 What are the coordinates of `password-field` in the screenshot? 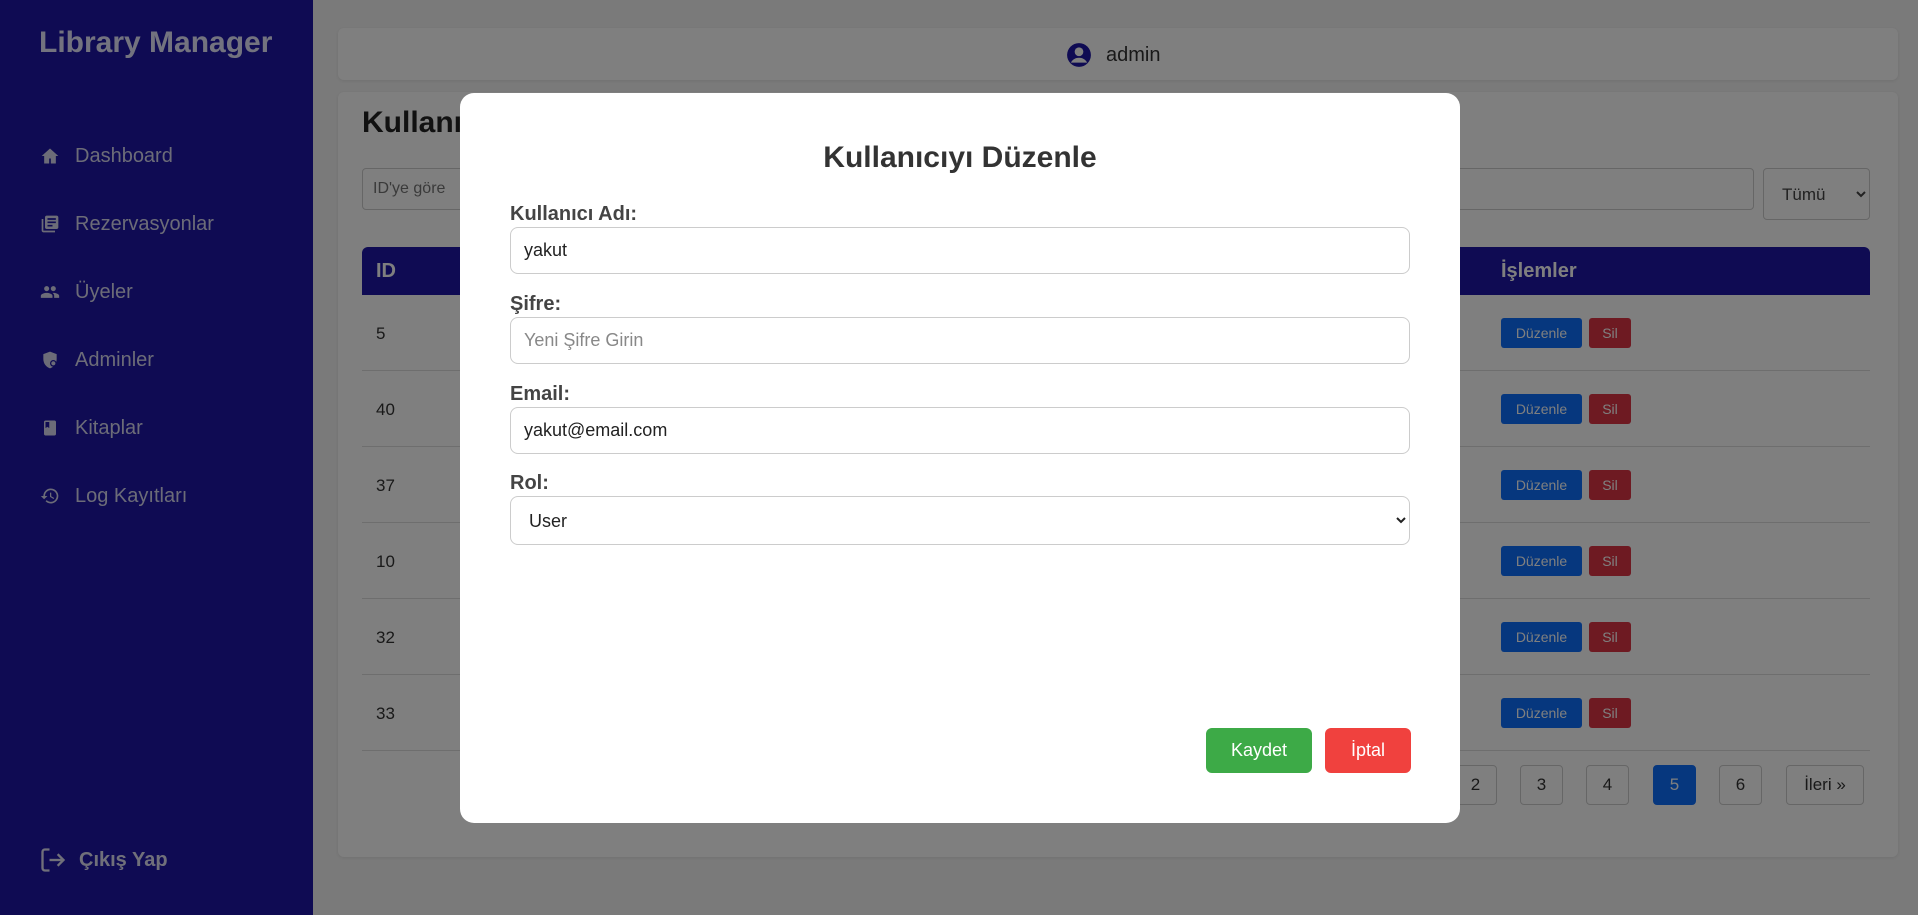 It's located at (960, 340).